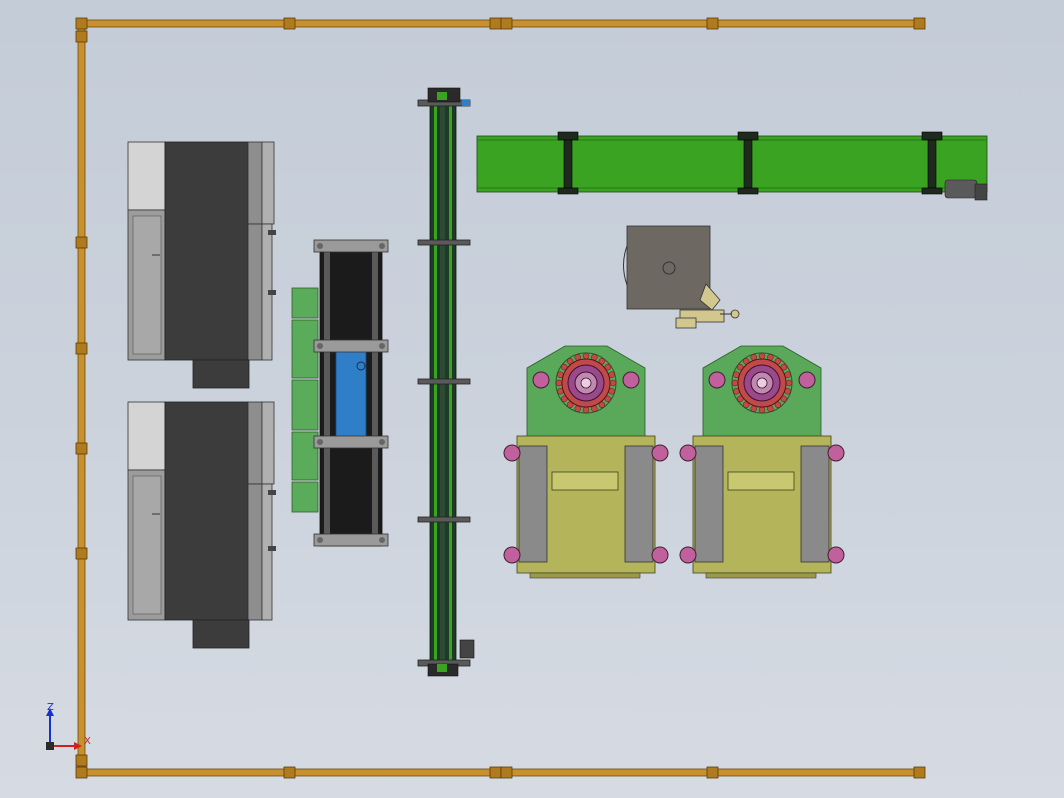 The image size is (1064, 798). What do you see at coordinates (681, 277) in the screenshot?
I see `robot-arm` at bounding box center [681, 277].